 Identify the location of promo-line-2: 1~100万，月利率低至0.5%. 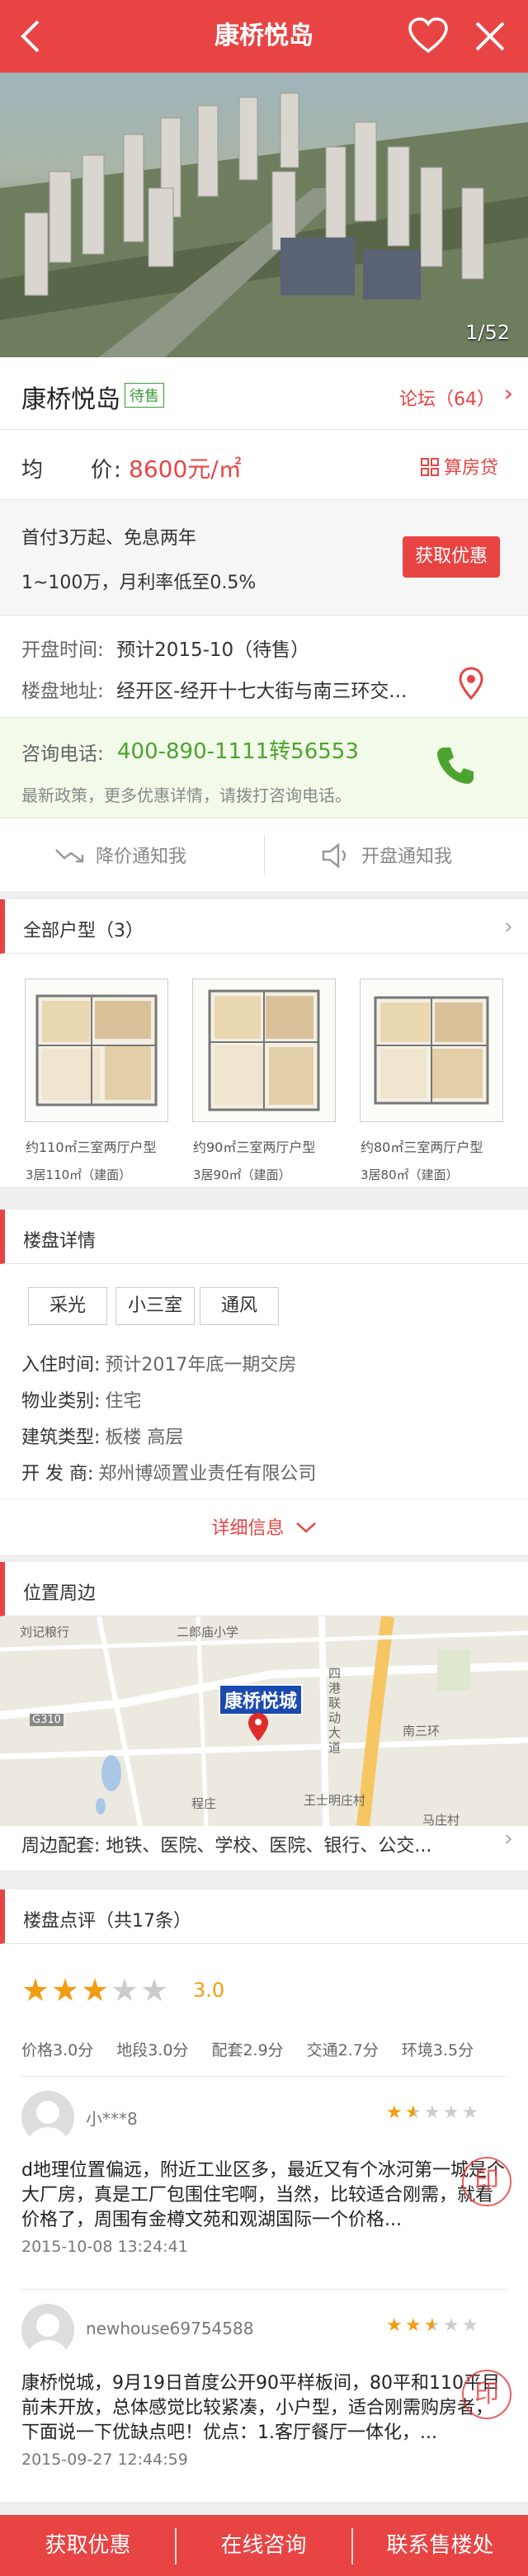
(139, 583).